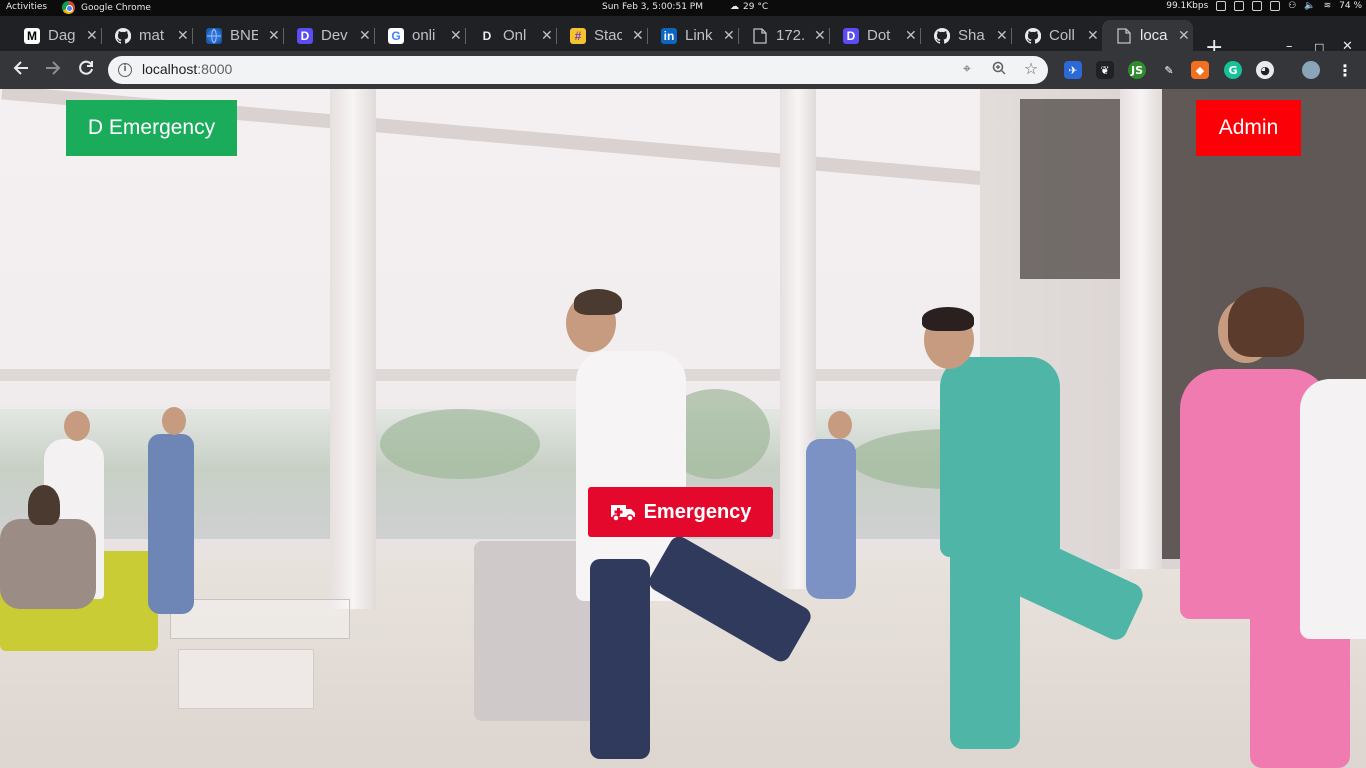  I want to click on weather-indicator: ☁ 29 °C, so click(749, 7).